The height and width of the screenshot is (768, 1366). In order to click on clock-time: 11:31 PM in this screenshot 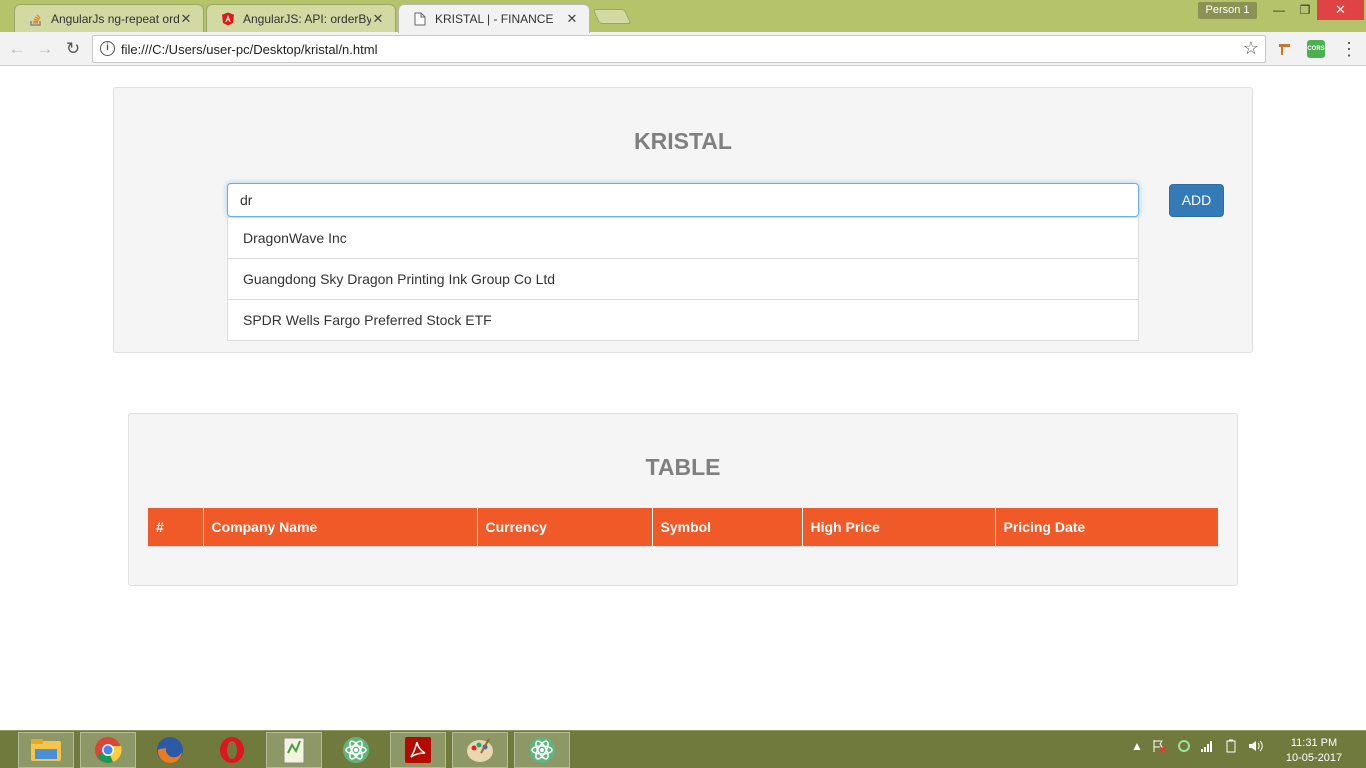, I will do `click(1314, 743)`.